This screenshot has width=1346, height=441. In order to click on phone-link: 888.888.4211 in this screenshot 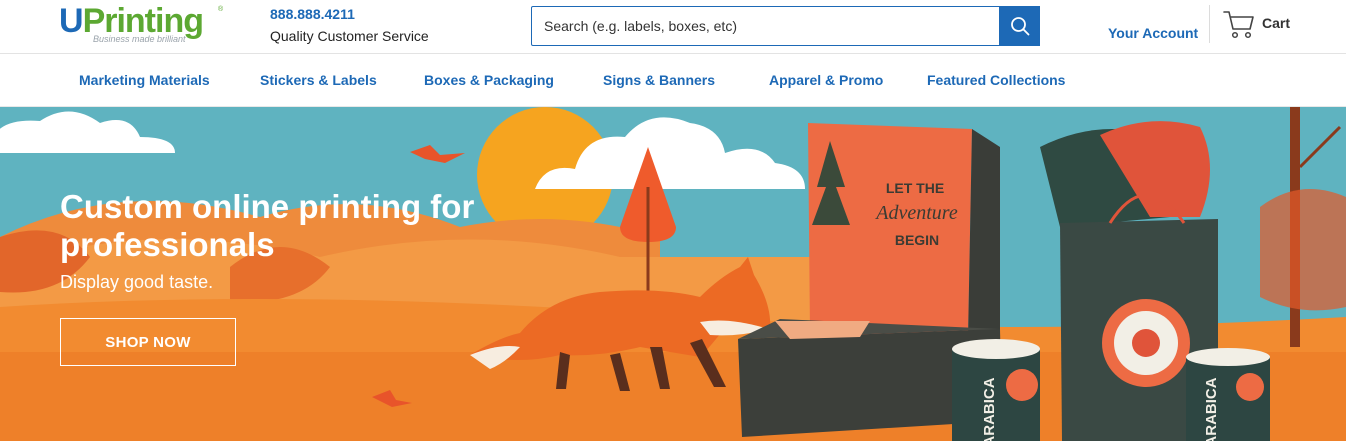, I will do `click(312, 14)`.